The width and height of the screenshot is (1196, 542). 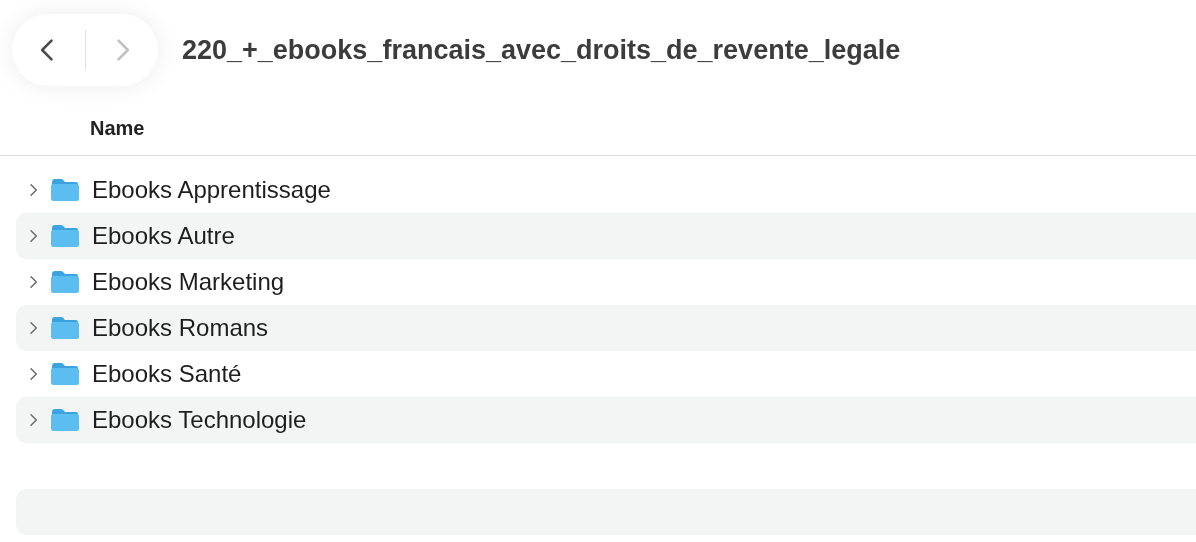 What do you see at coordinates (606, 190) in the screenshot?
I see `folder-row: Ebooks Apprentissage` at bounding box center [606, 190].